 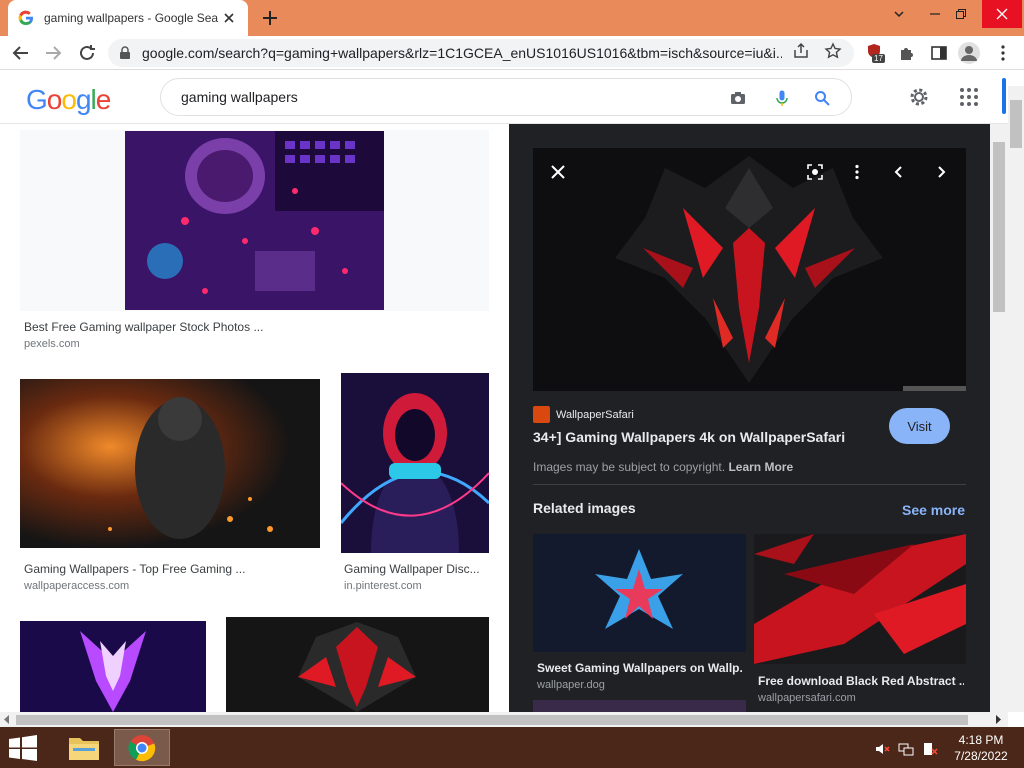 What do you see at coordinates (939, 53) in the screenshot?
I see `side-panel-icon` at bounding box center [939, 53].